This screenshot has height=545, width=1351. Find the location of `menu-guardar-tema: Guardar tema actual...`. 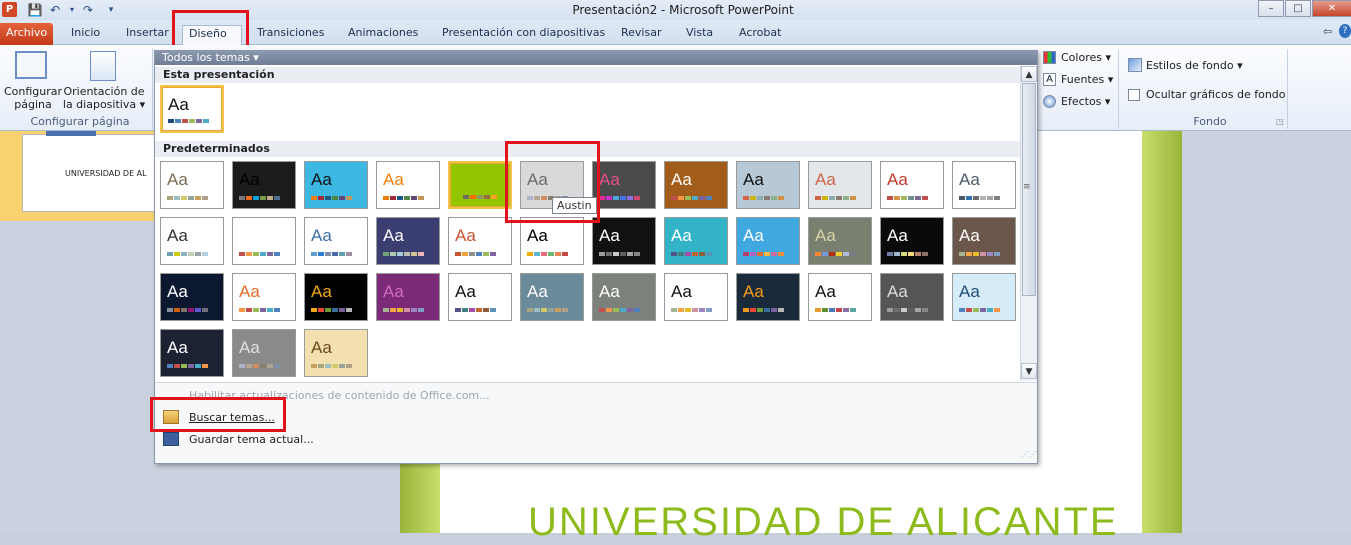

menu-guardar-tema: Guardar tema actual... is located at coordinates (251, 439).